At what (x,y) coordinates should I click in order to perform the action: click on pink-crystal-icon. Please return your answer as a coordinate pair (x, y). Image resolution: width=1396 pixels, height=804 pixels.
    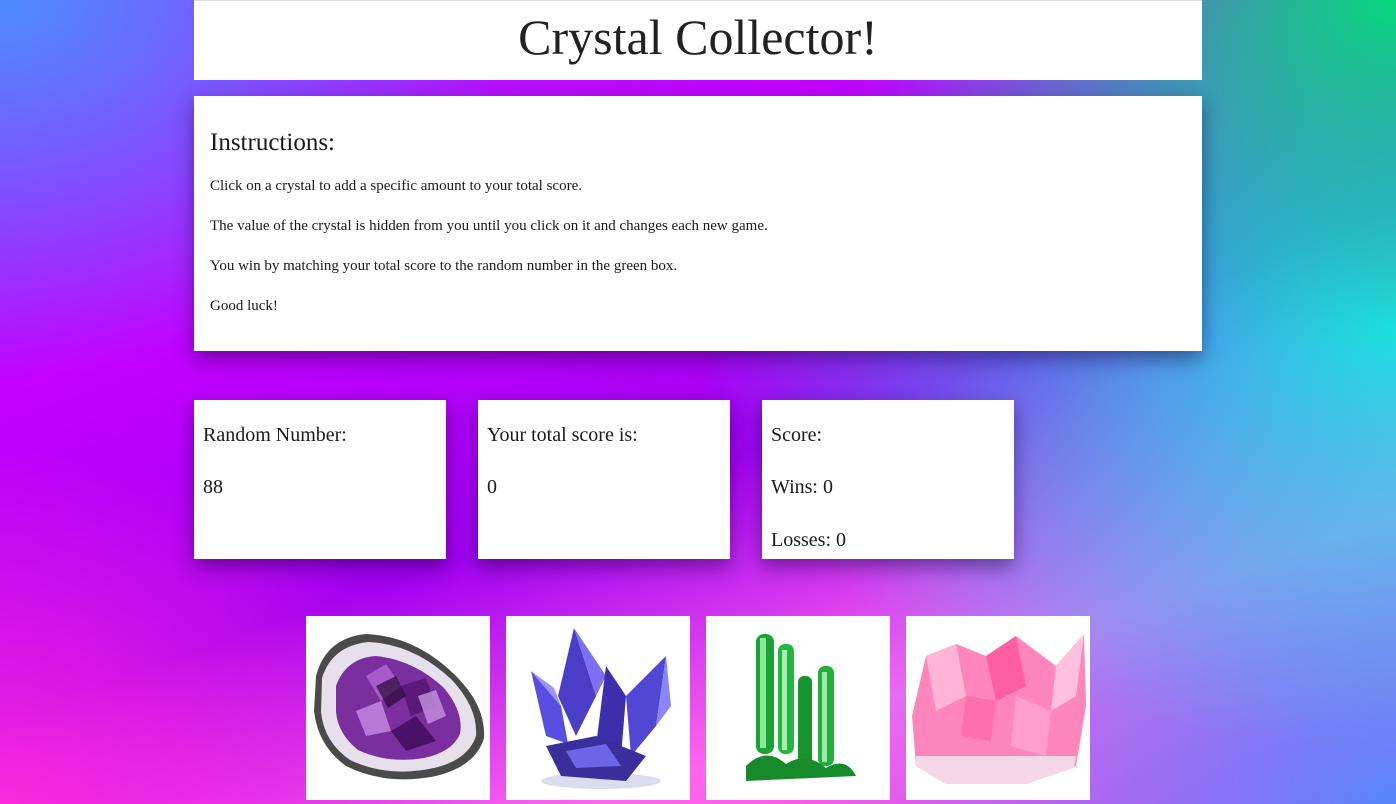
    Looking at the image, I should click on (999, 709).